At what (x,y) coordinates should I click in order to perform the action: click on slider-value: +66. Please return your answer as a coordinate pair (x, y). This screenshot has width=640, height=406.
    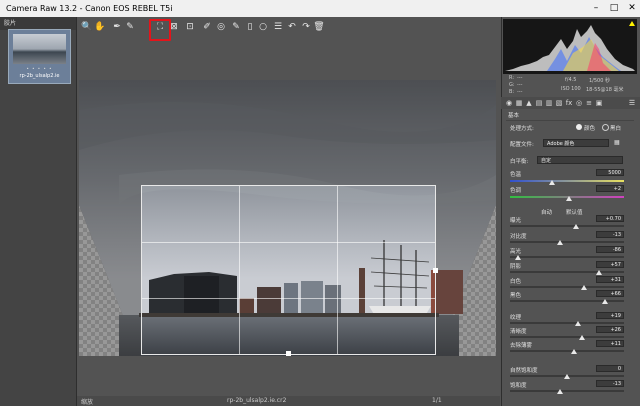
    Looking at the image, I should click on (610, 293).